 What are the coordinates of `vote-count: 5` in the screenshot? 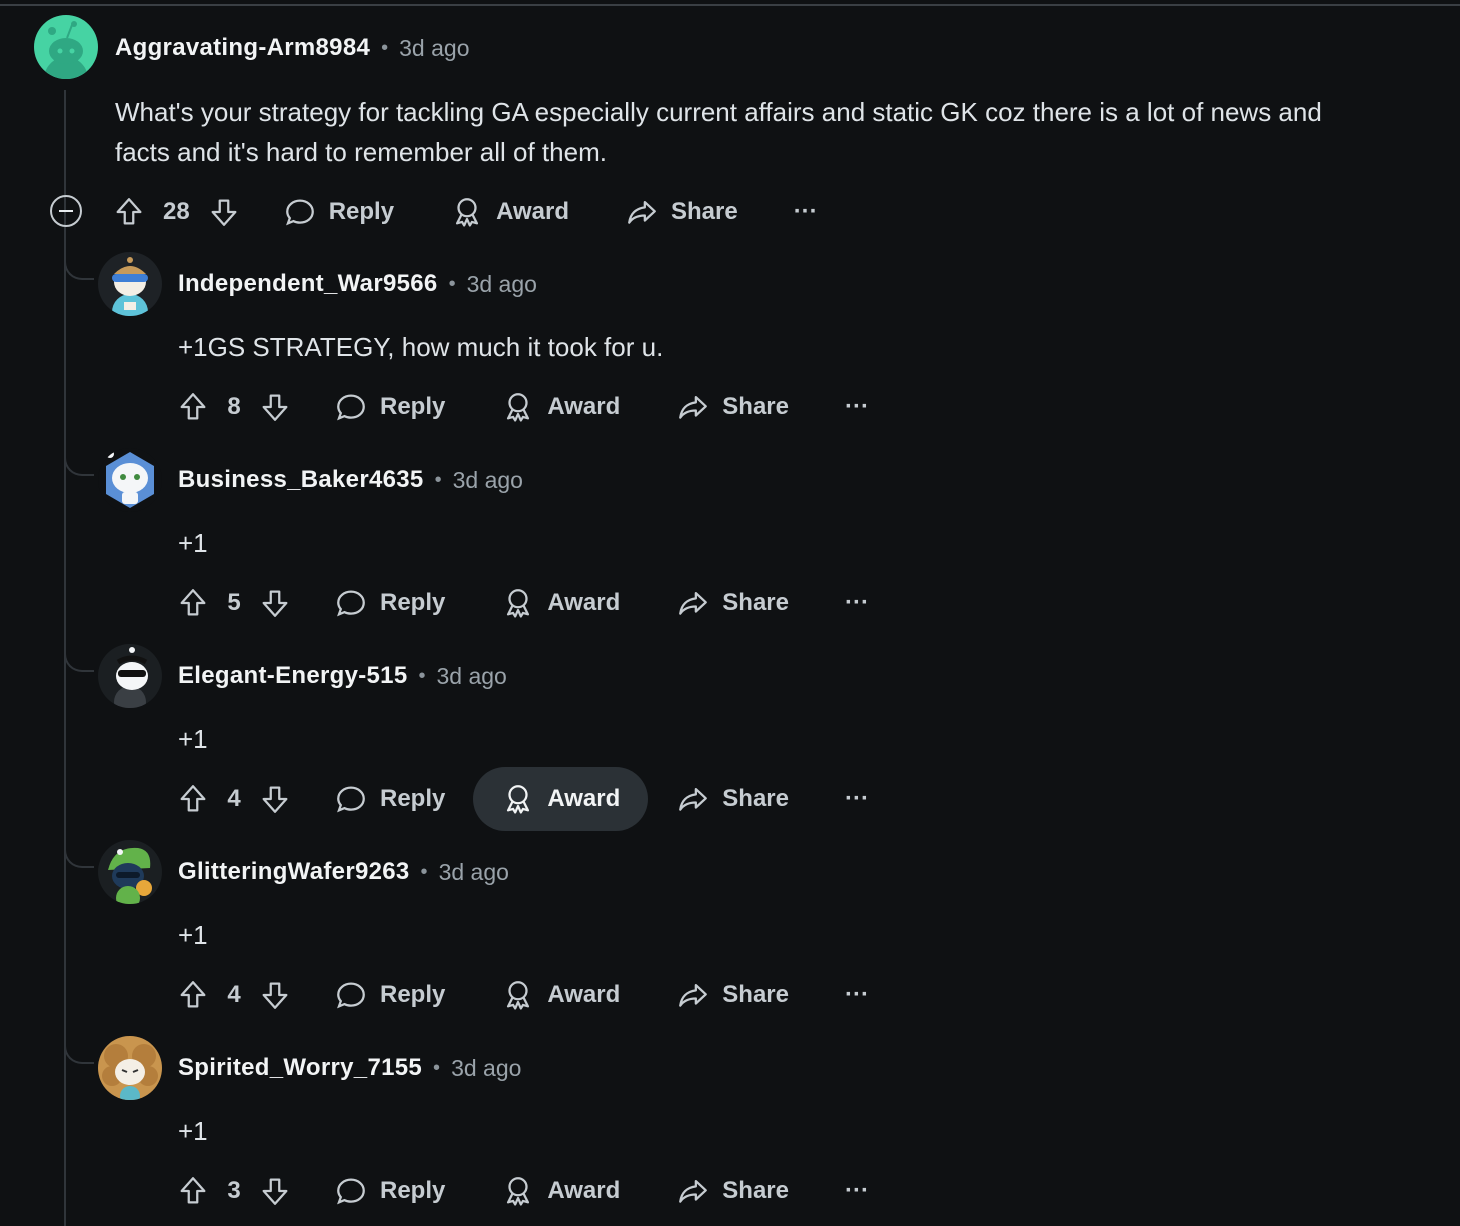 It's located at (234, 602).